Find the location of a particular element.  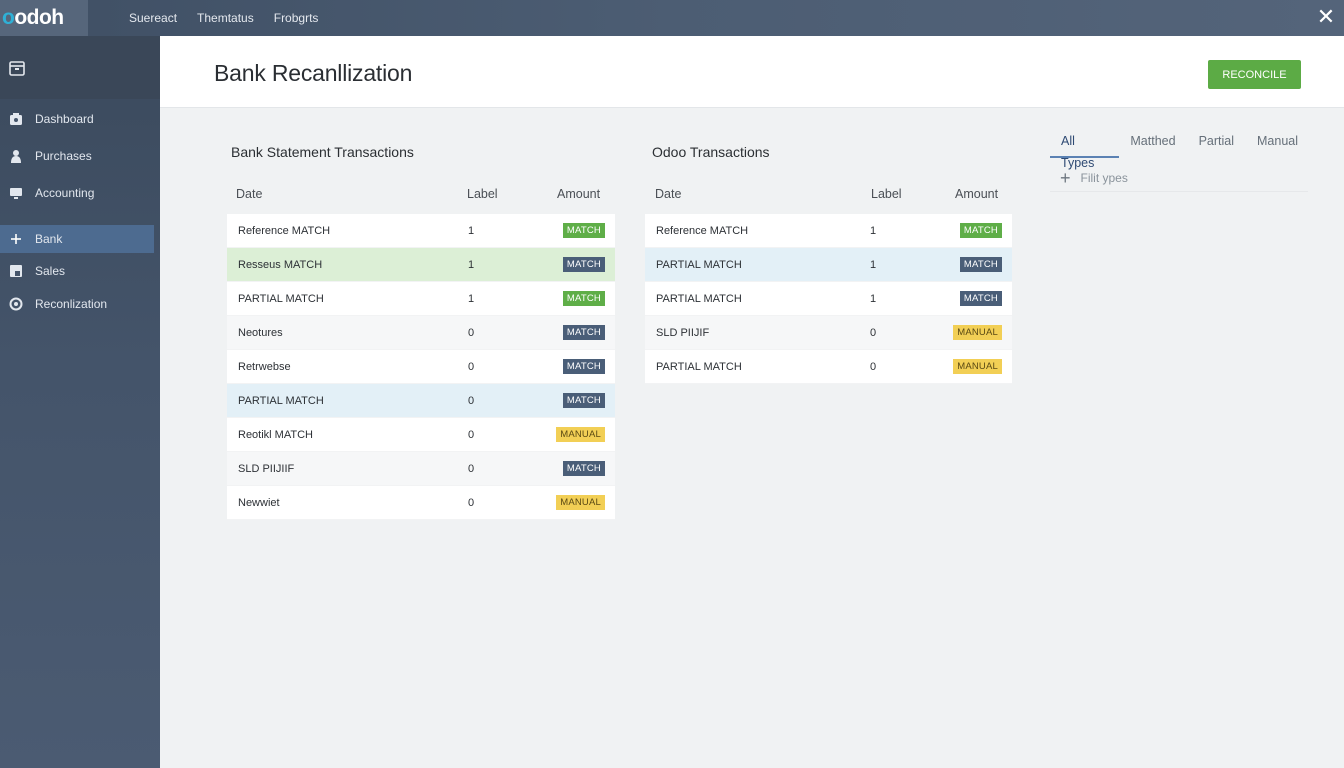

table-row: PARTIAL MATCH 0 MATCH is located at coordinates (421, 401).